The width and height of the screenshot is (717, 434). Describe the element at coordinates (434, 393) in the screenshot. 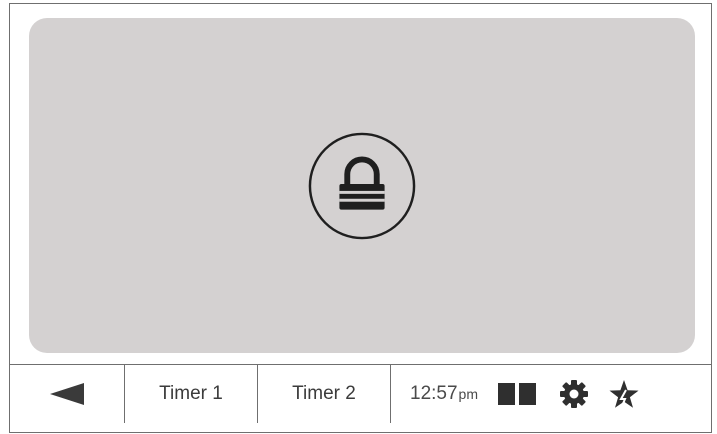

I see `clock-time: 12:57` at that location.